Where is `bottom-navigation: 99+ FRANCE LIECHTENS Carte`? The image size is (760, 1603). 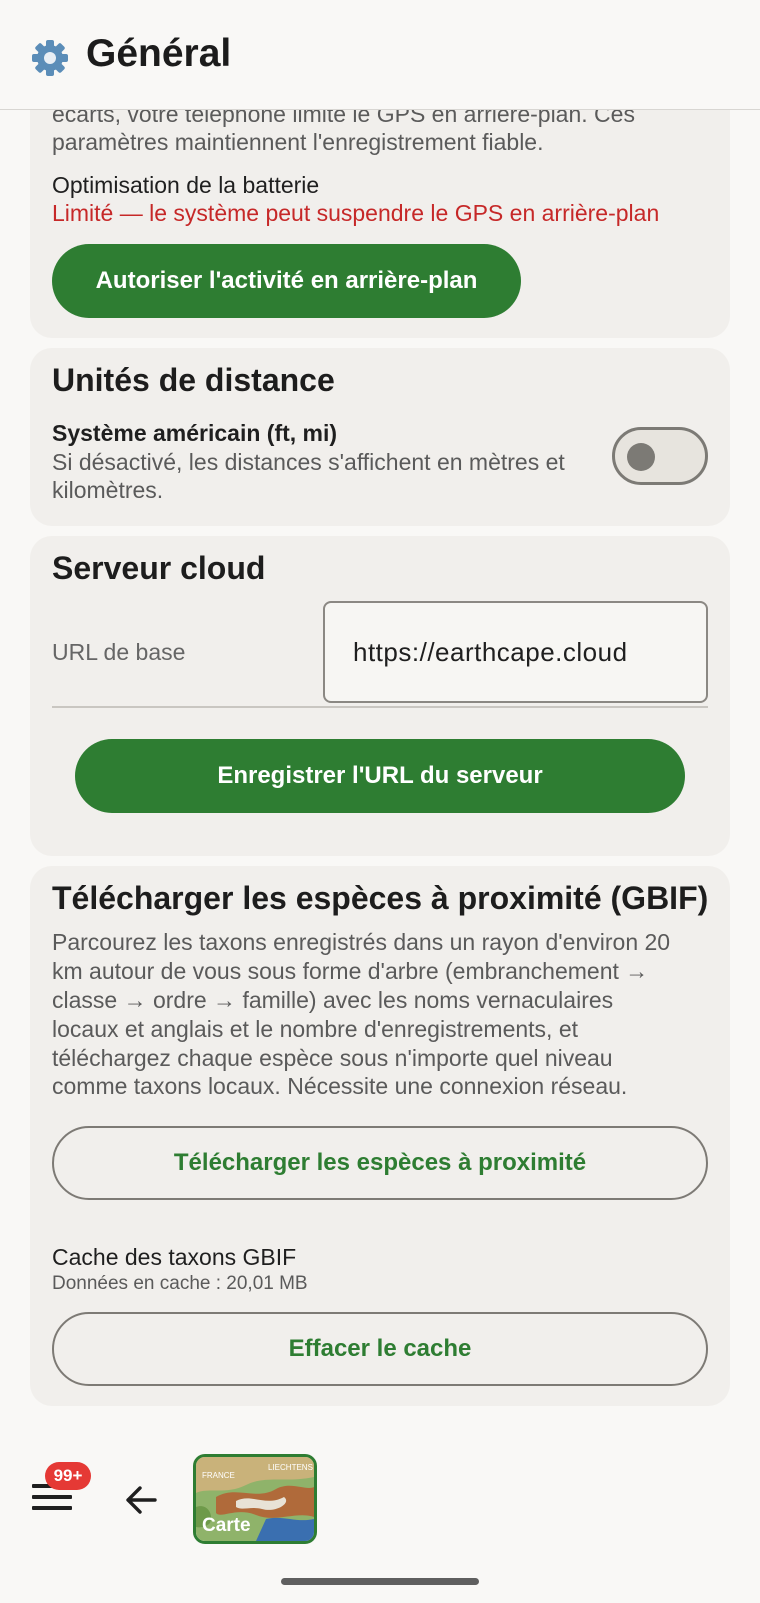 bottom-navigation: 99+ FRANCE LIECHTENS Carte is located at coordinates (380, 1495).